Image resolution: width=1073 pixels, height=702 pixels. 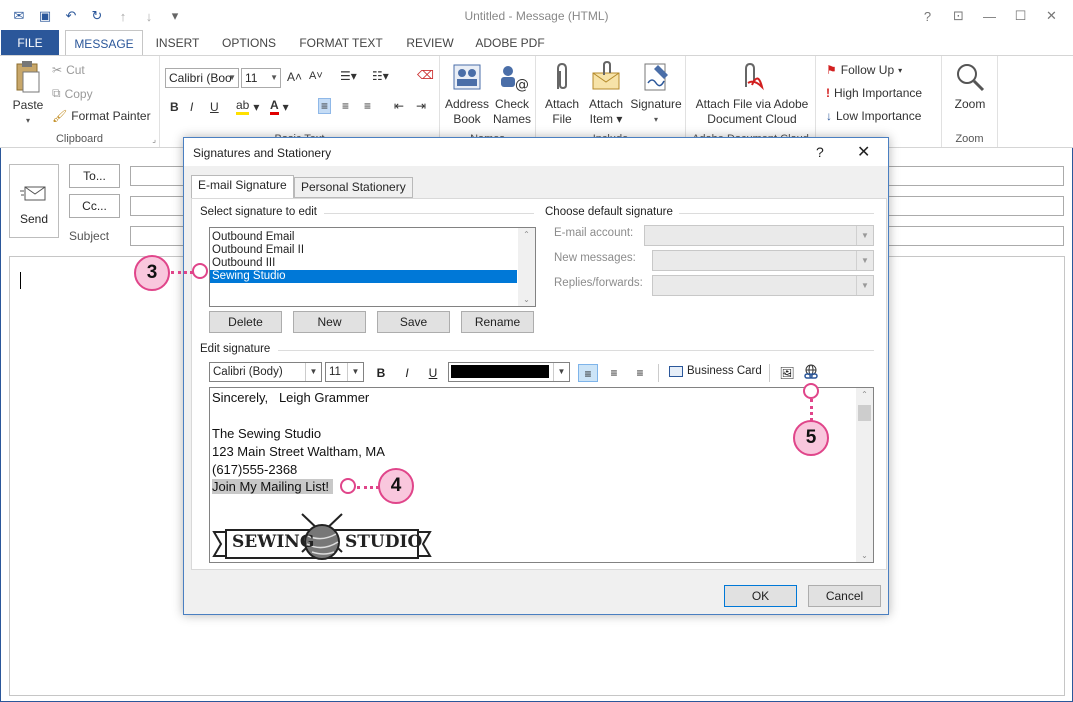 I want to click on new-button: New, so click(x=329, y=322).